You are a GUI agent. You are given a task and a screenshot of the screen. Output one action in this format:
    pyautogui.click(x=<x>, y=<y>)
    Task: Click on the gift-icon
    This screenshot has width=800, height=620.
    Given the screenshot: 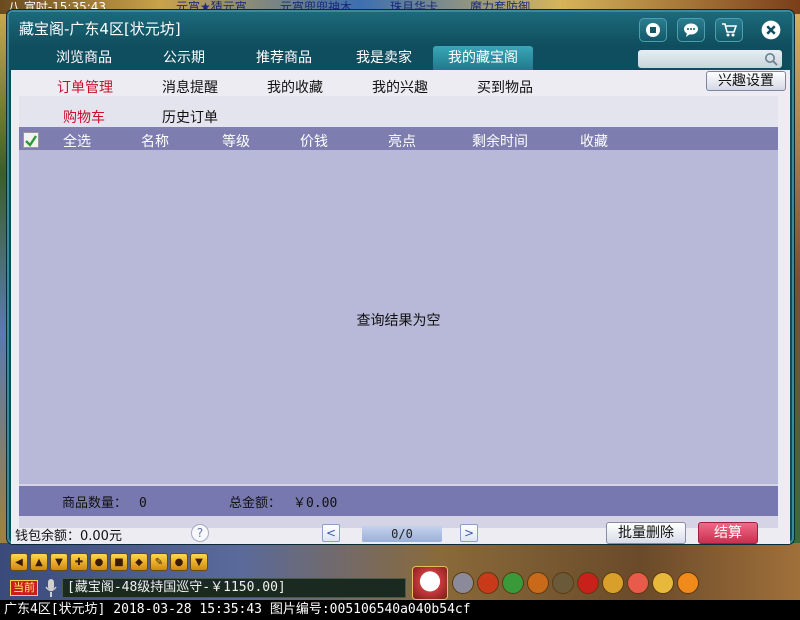 What is the action you would take?
    pyautogui.click(x=588, y=583)
    